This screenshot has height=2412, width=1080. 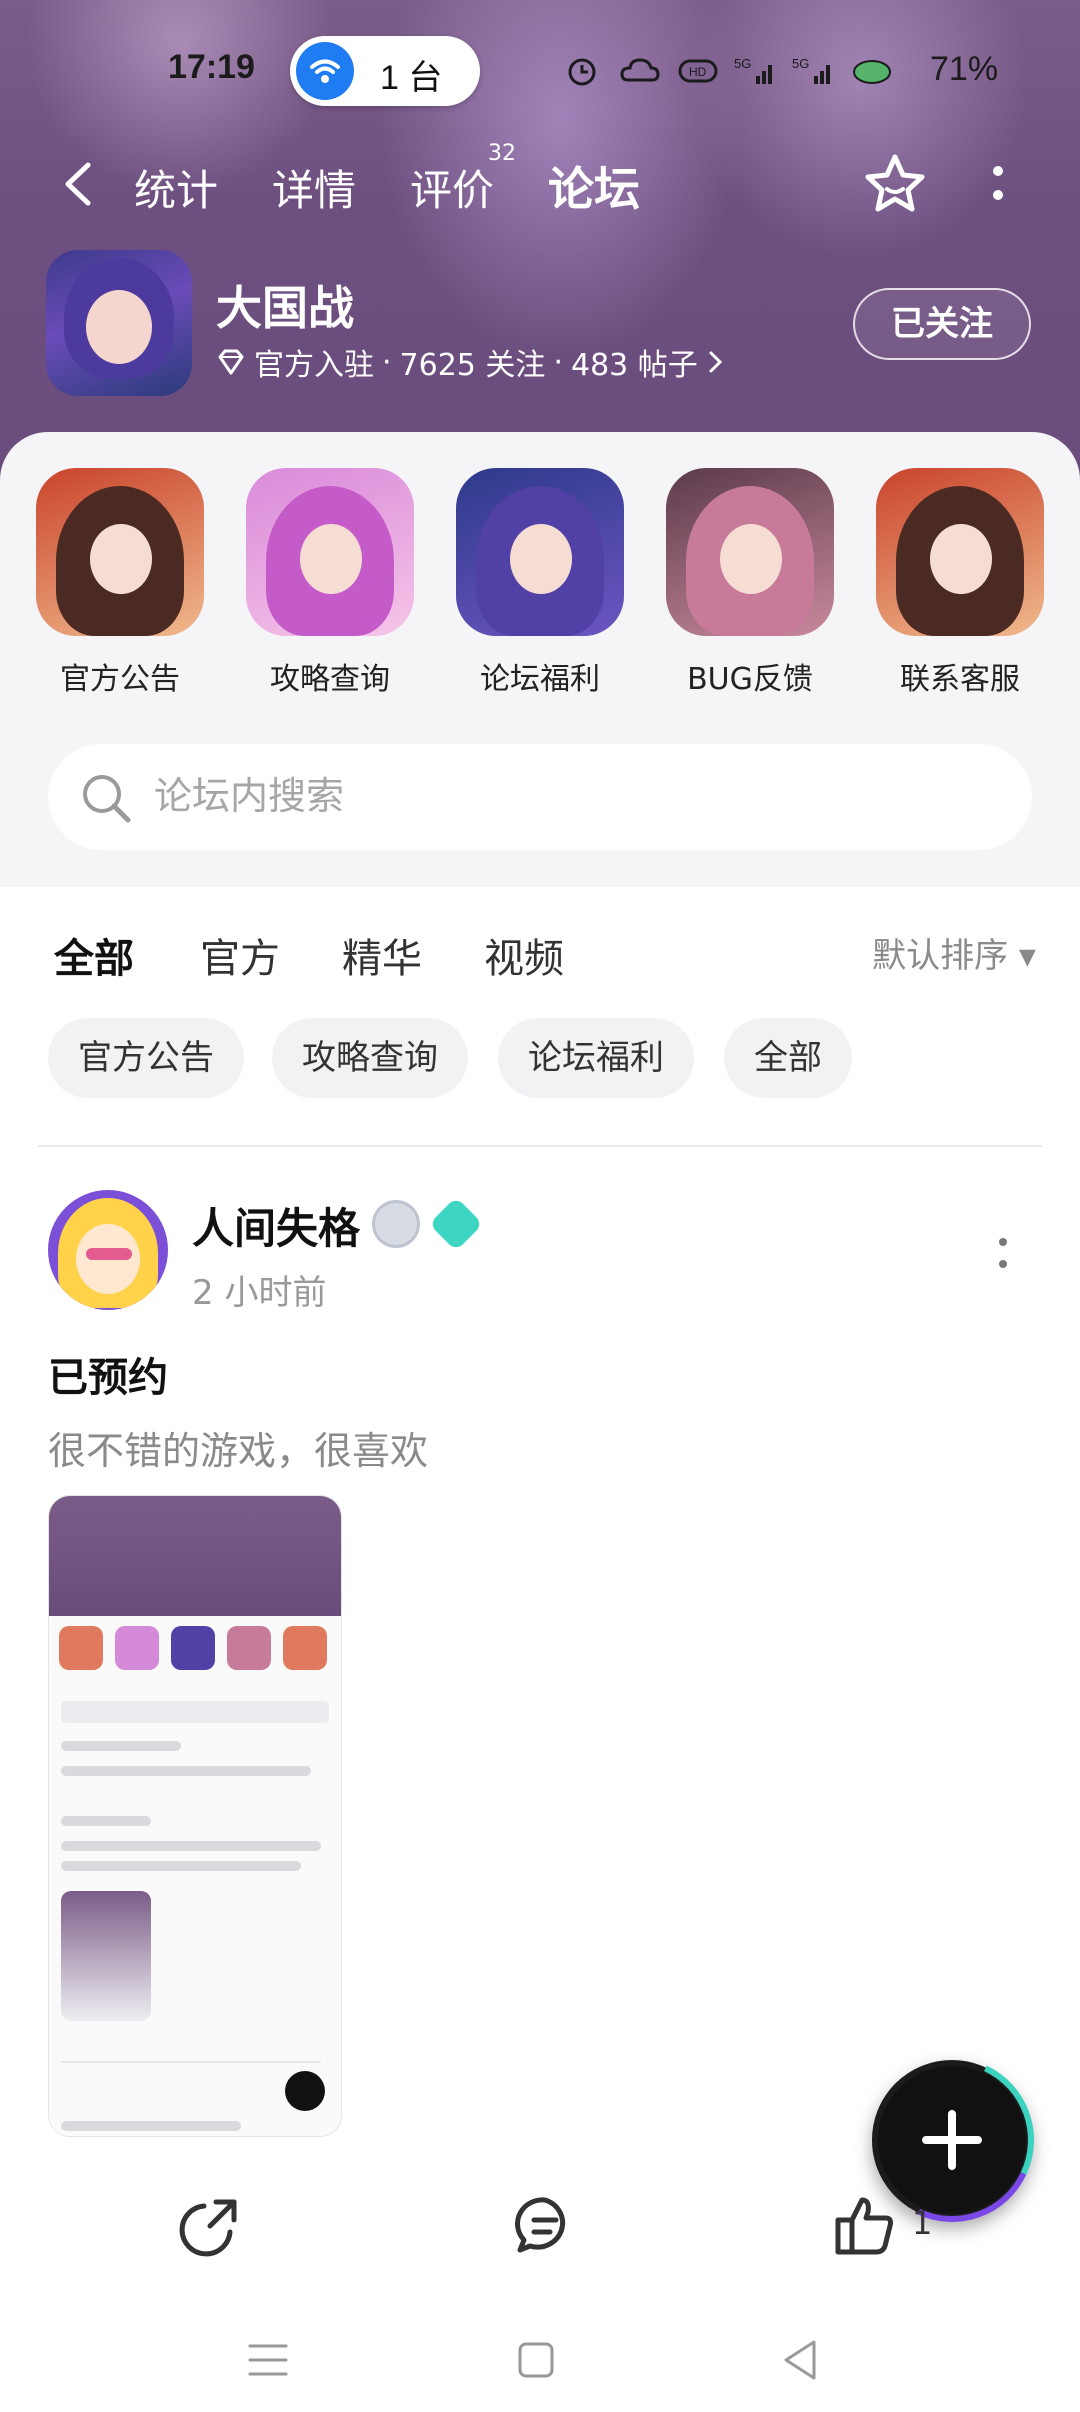 I want to click on meta-followers: 7625 关注, so click(x=472, y=365).